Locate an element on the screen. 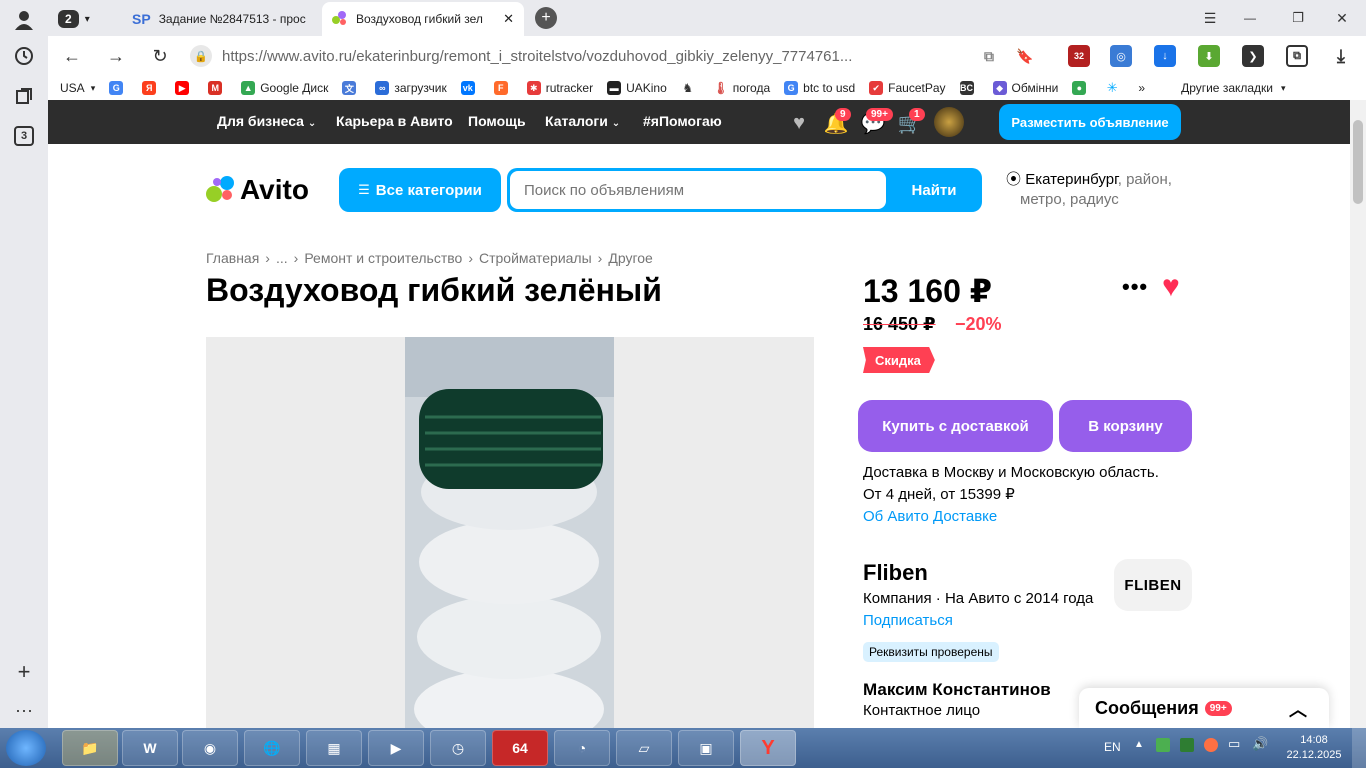 The image size is (1366, 768). avito-logo: Avito is located at coordinates (257, 190).